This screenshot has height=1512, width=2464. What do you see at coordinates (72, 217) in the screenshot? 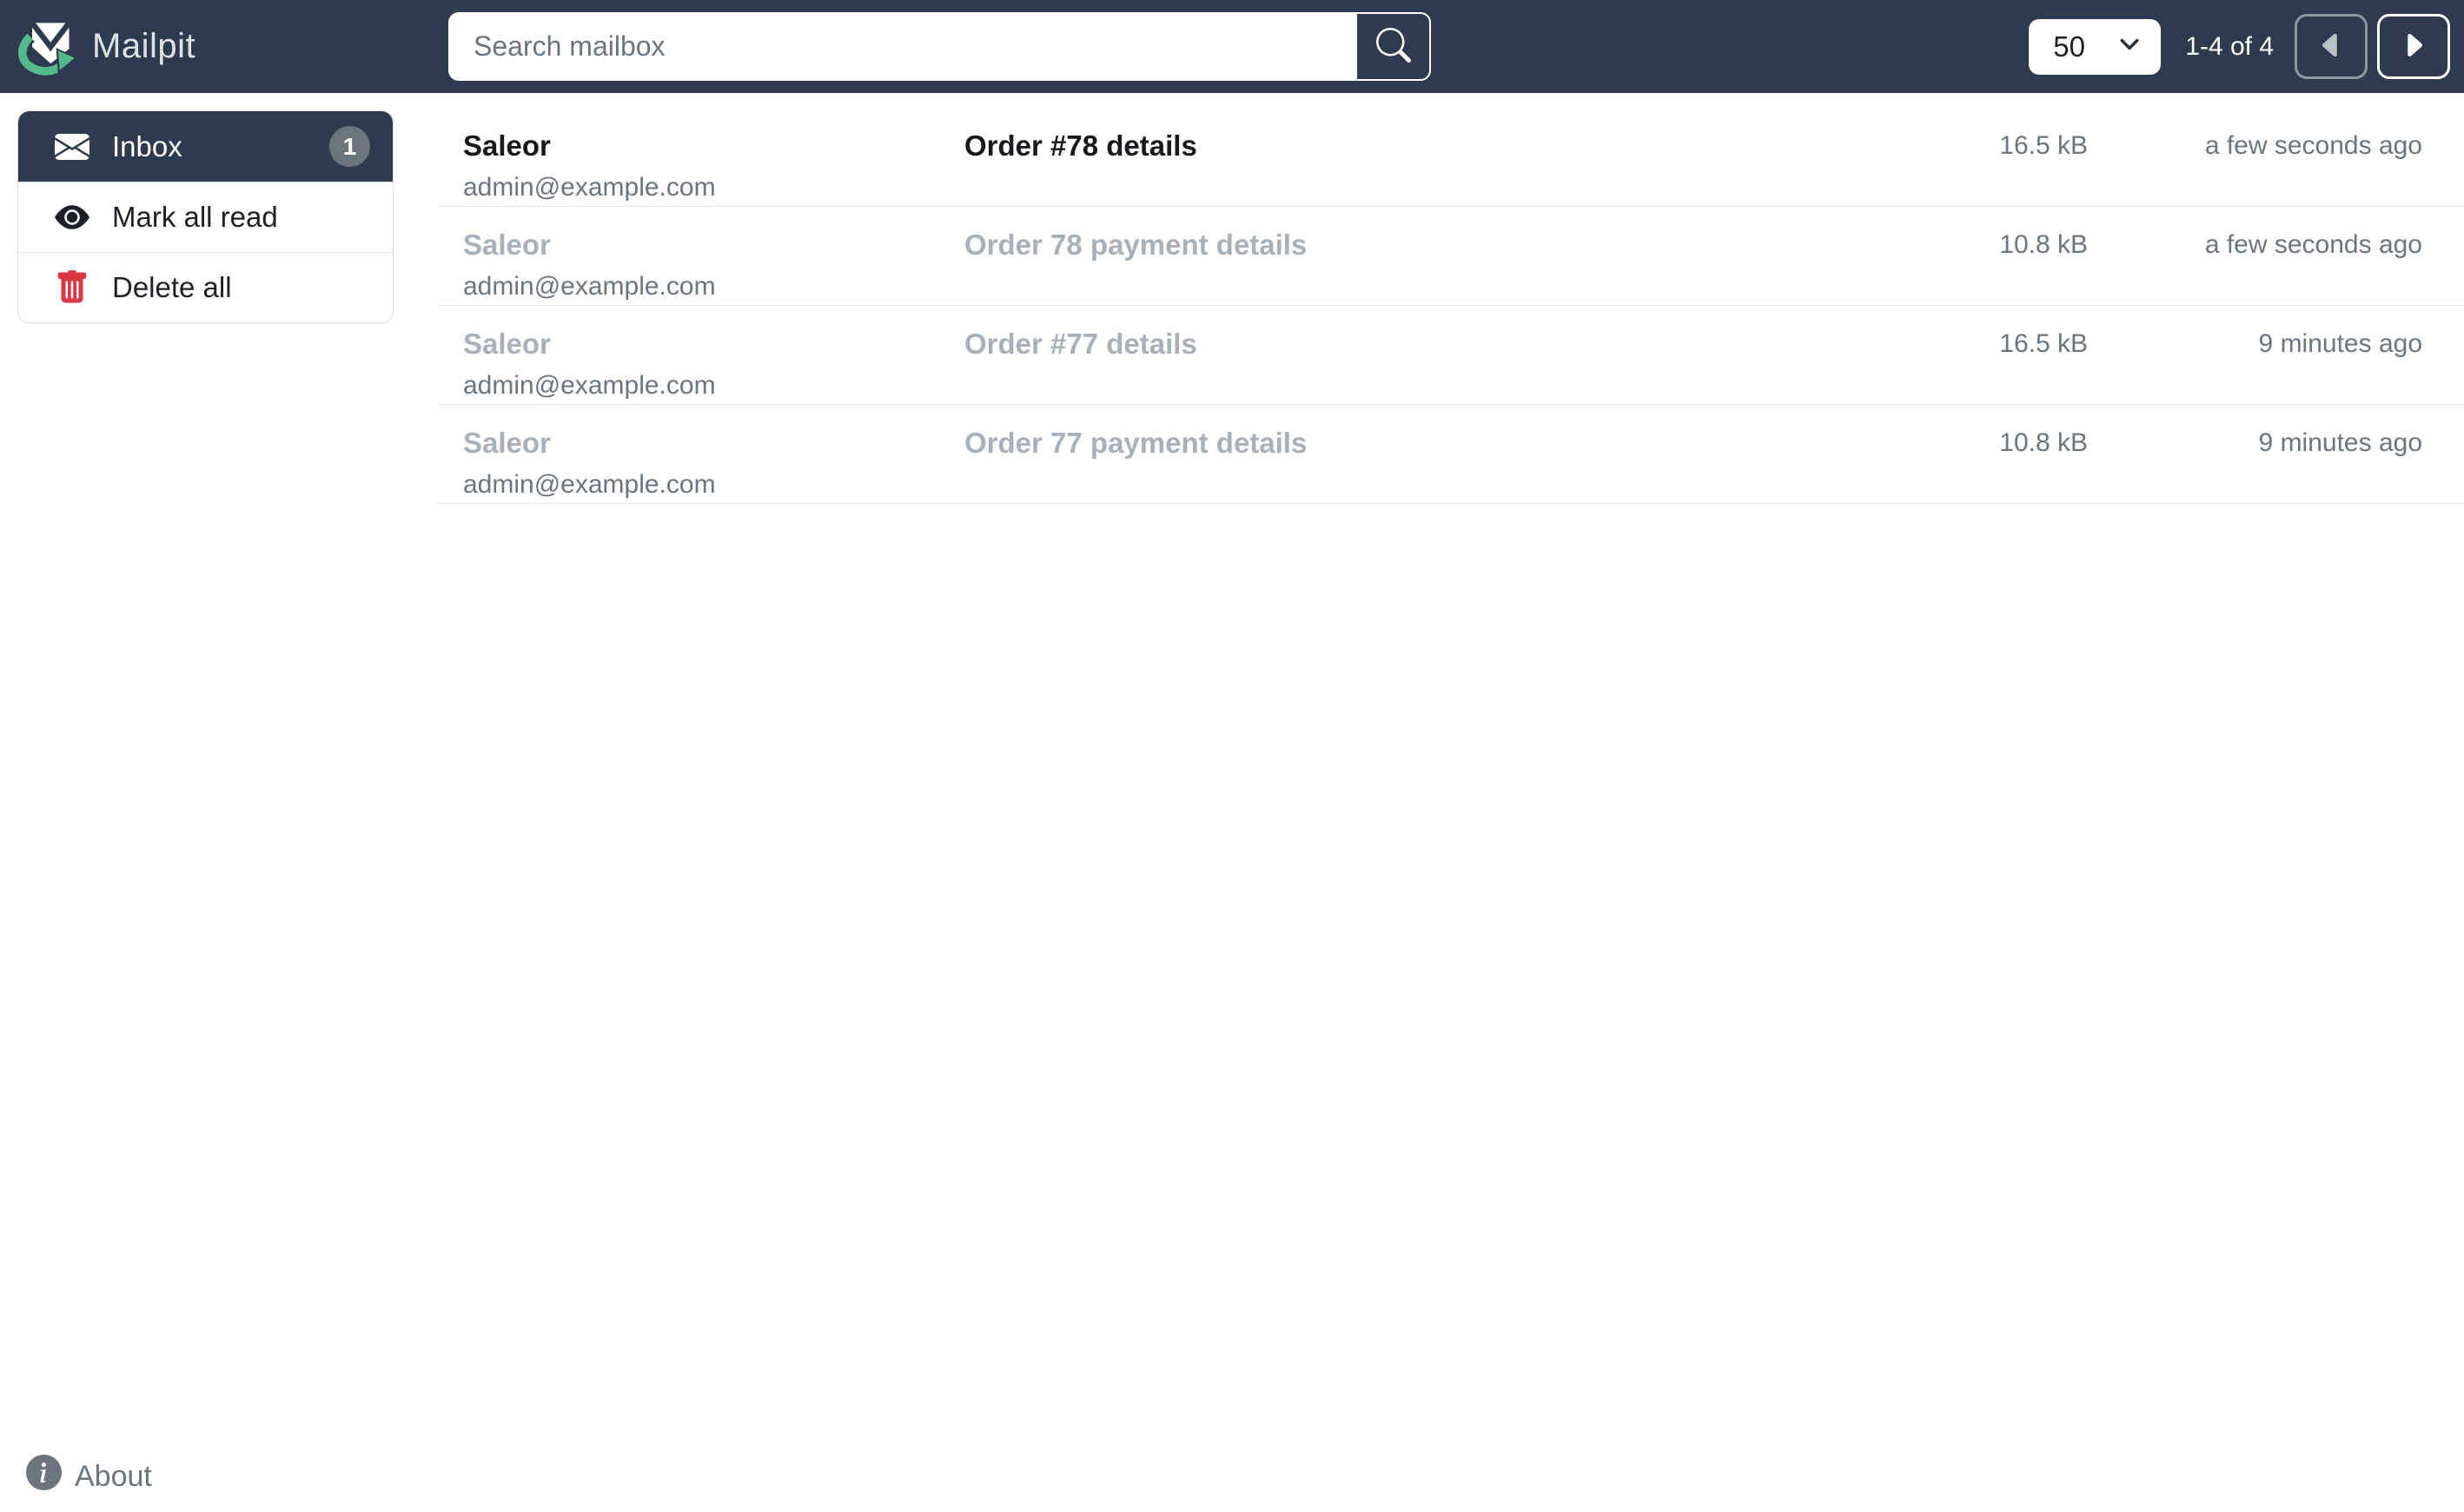
I see `eye-icon` at bounding box center [72, 217].